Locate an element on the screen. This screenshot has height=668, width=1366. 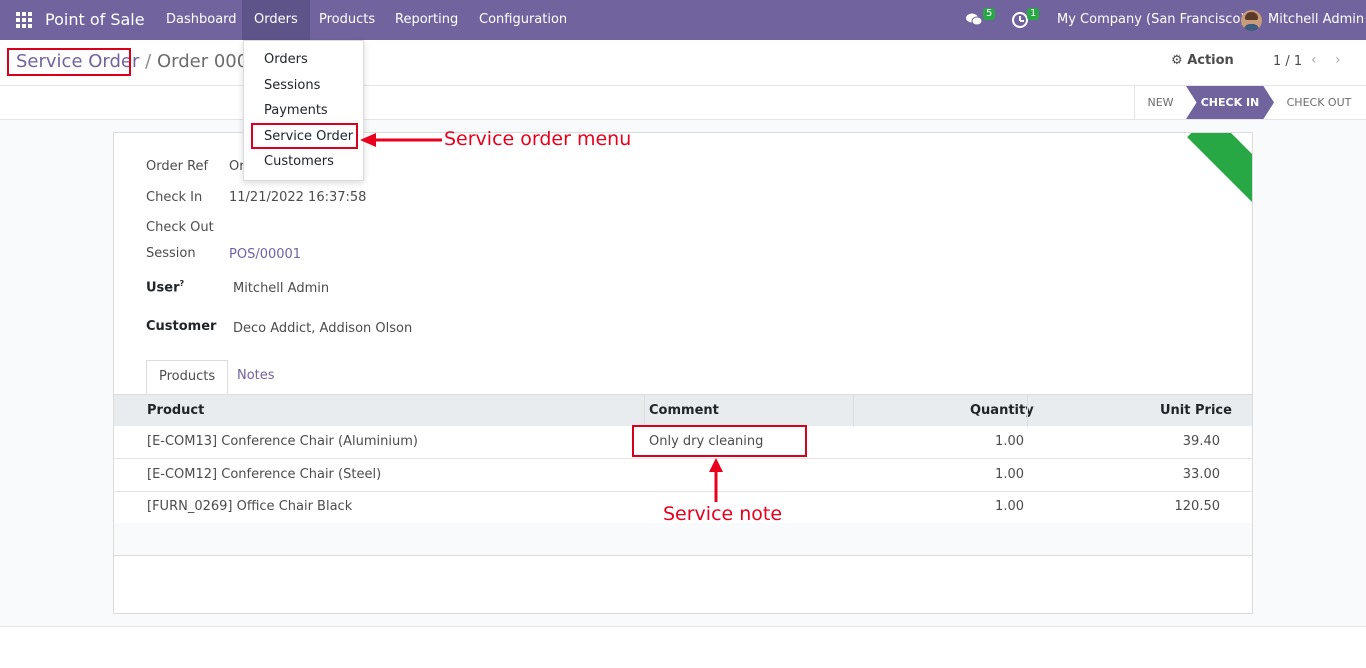
pager-next-icon: › is located at coordinates (1338, 60).